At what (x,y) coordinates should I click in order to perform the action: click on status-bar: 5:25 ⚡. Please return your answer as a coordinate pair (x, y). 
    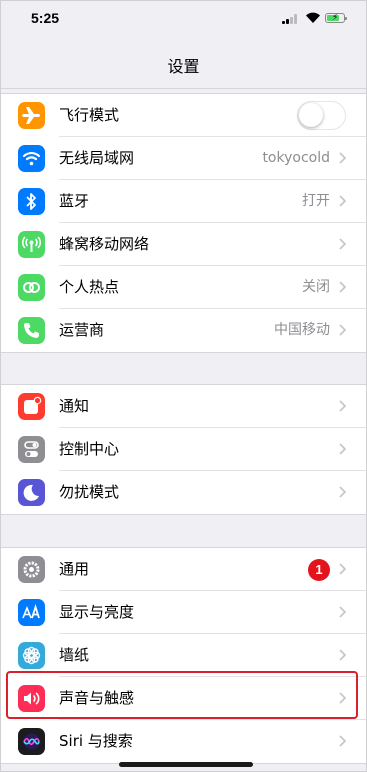
    Looking at the image, I should click on (183, 19).